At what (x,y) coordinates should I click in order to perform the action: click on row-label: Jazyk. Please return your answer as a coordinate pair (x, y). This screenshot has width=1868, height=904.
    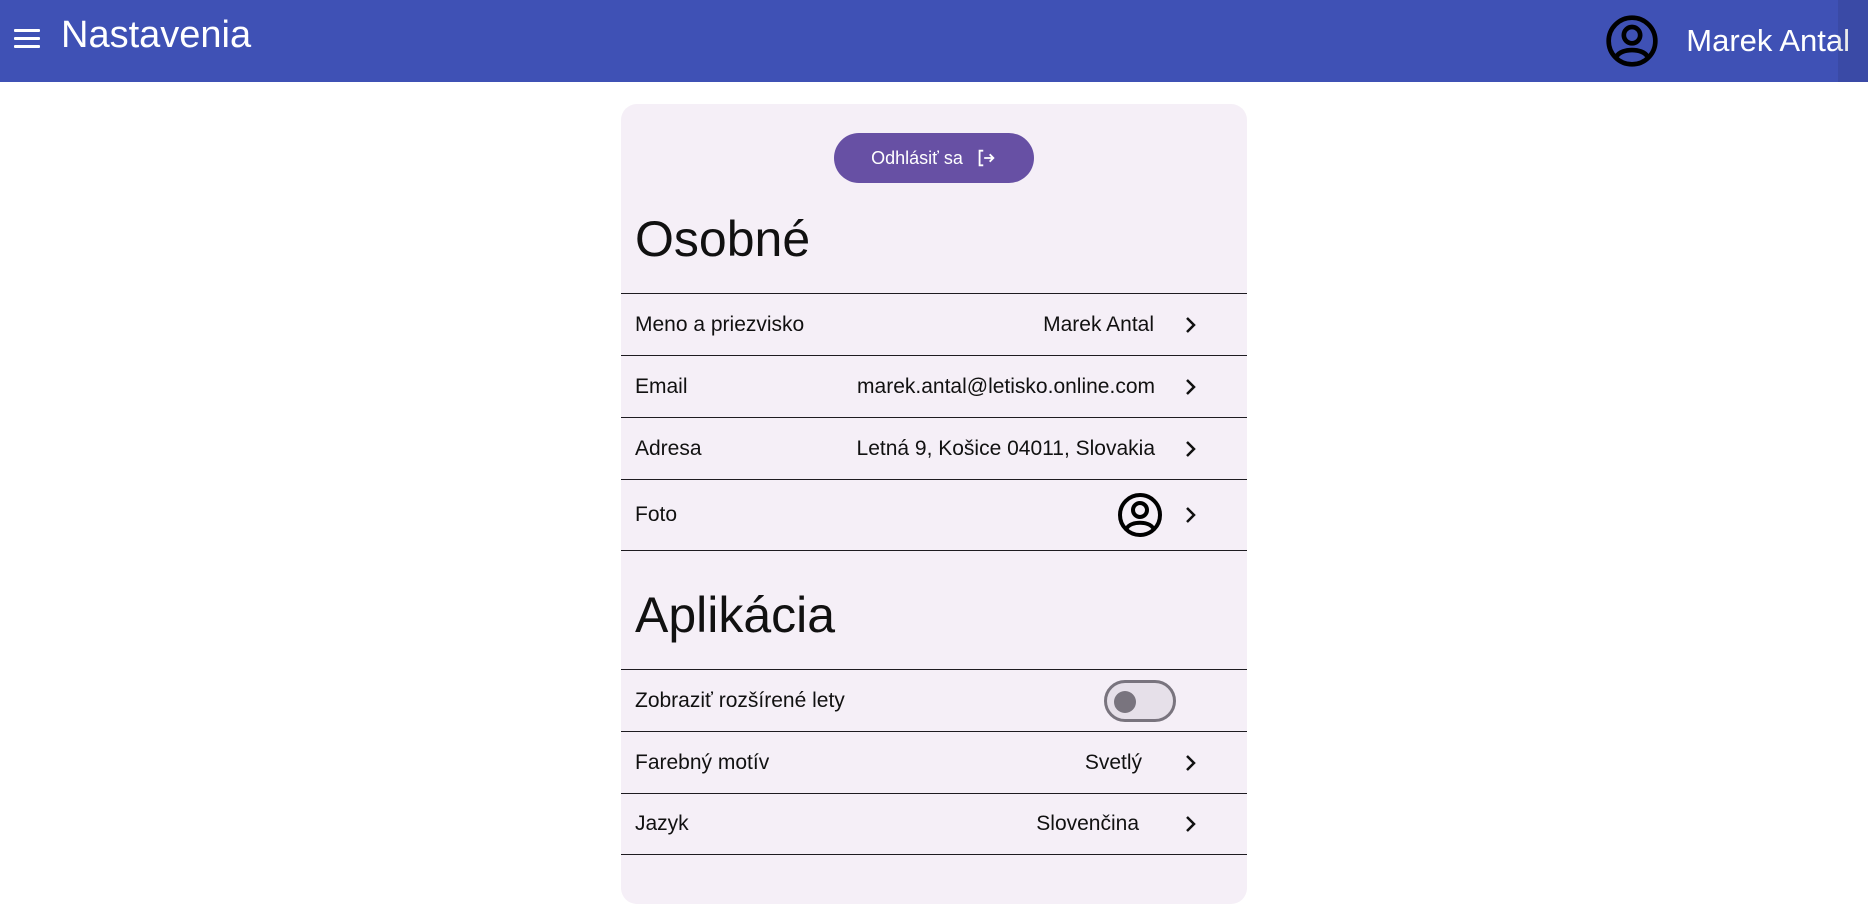
    Looking at the image, I should click on (662, 823).